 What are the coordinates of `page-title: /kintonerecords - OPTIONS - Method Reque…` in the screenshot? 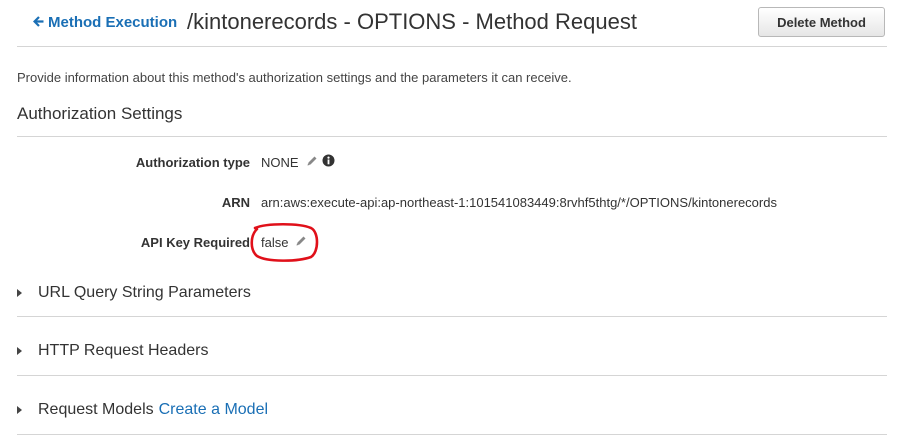 It's located at (412, 21).